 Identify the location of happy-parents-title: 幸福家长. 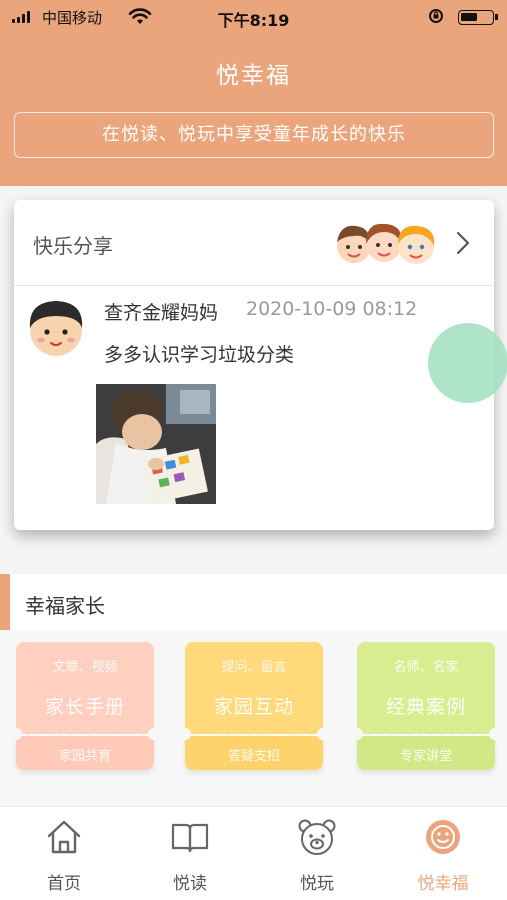
(65, 606).